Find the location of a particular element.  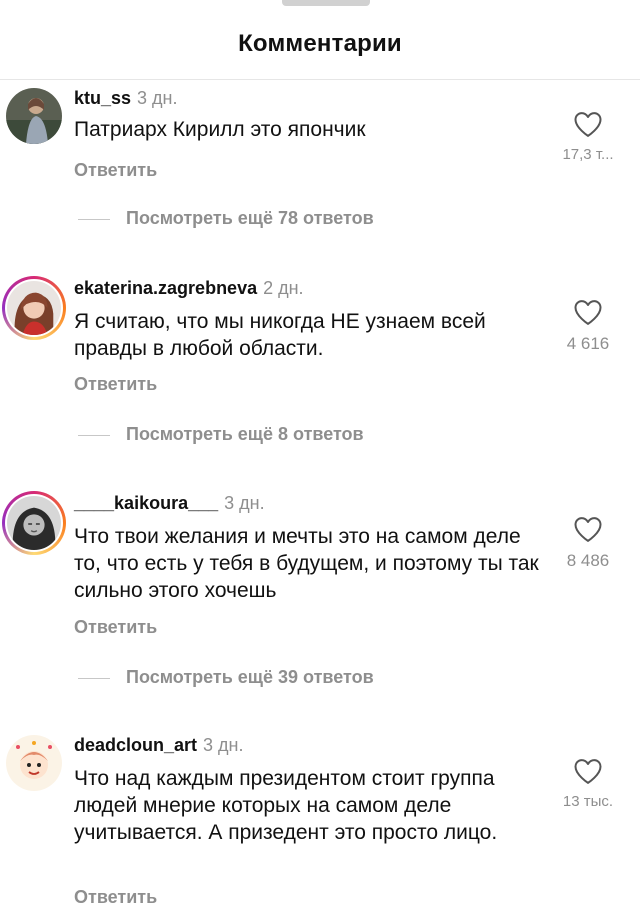

comments-header: Комментарии is located at coordinates (320, 40).